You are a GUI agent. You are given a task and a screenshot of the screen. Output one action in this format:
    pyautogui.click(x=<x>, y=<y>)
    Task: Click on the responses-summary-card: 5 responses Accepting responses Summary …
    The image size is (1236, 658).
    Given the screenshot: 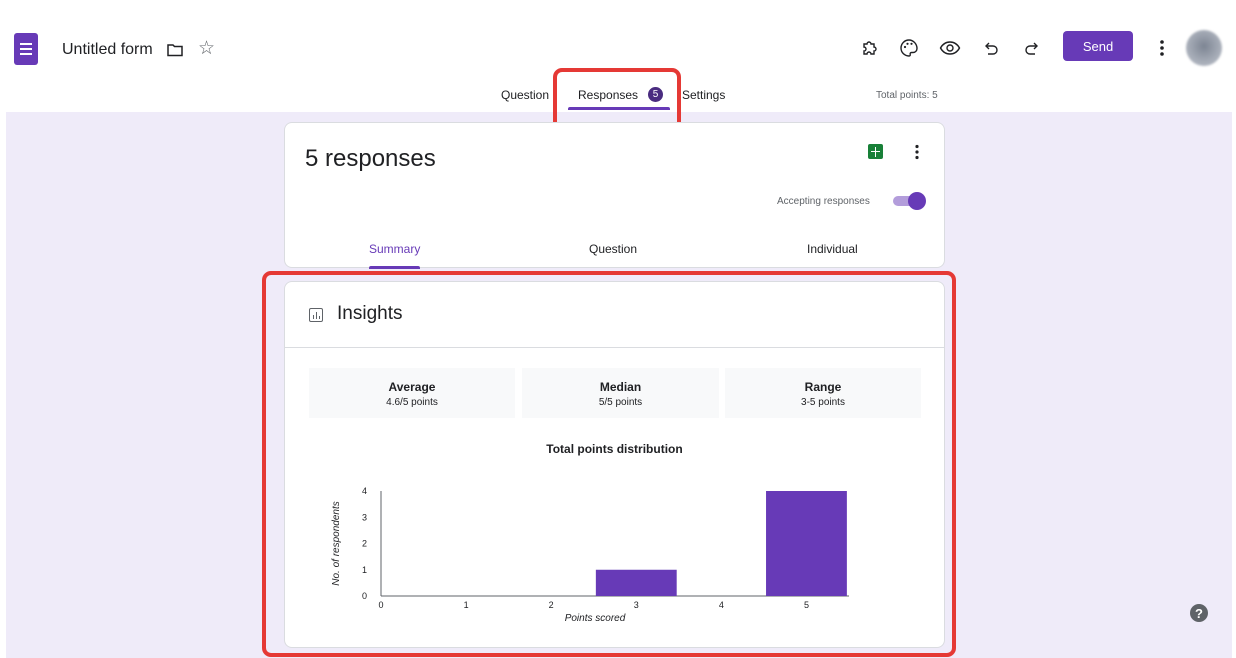 What is the action you would take?
    pyautogui.click(x=614, y=195)
    